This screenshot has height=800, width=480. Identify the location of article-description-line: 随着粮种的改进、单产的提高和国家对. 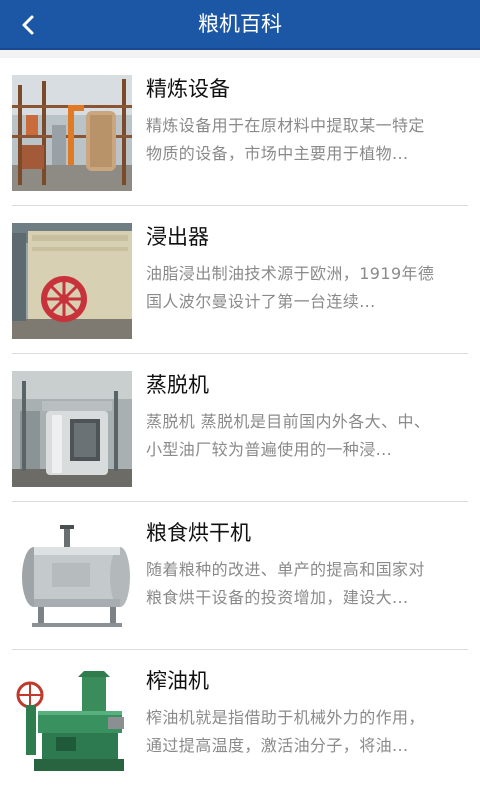
(285, 569).